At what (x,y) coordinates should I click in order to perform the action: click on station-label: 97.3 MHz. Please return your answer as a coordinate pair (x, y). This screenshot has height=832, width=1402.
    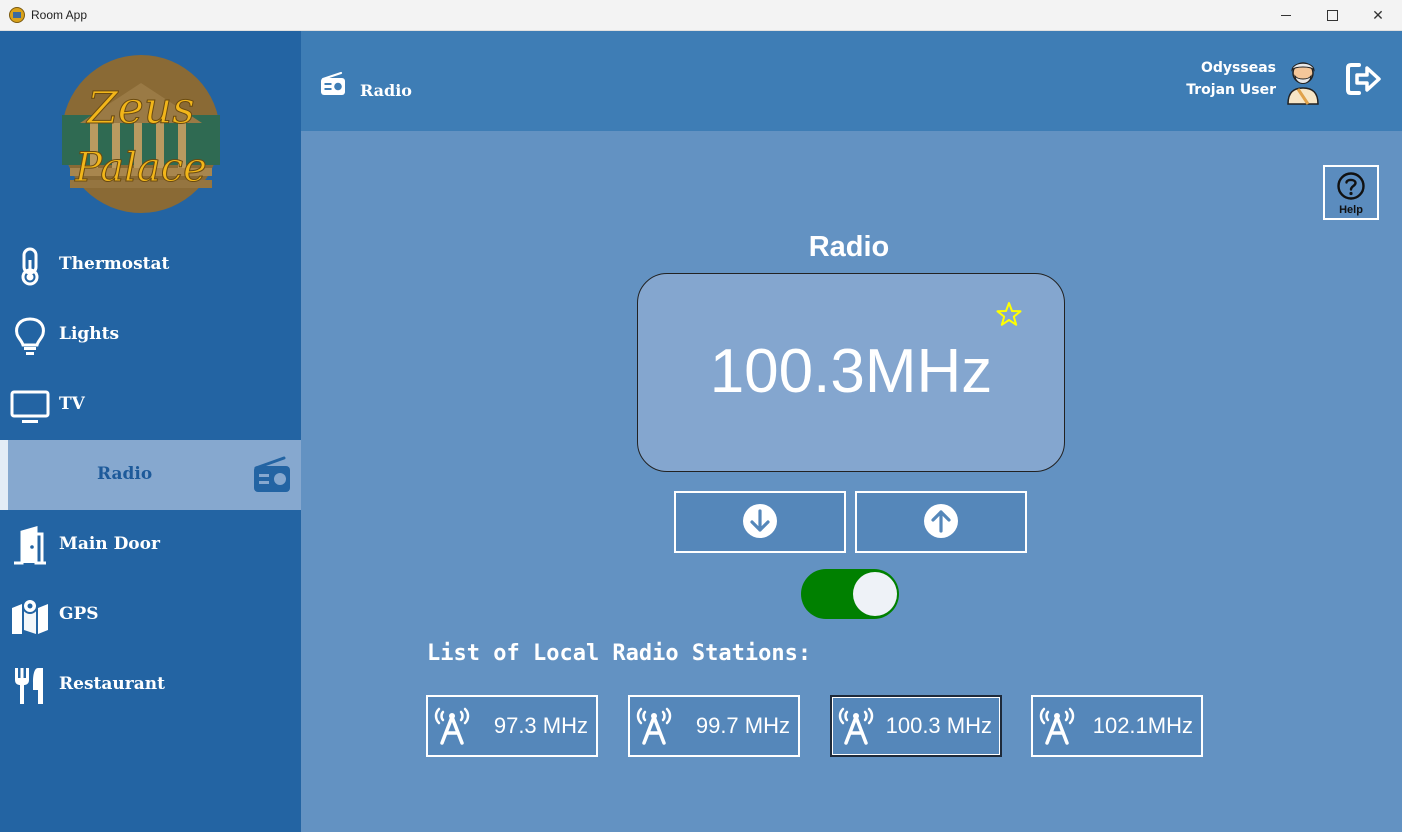
    Looking at the image, I should click on (540, 725).